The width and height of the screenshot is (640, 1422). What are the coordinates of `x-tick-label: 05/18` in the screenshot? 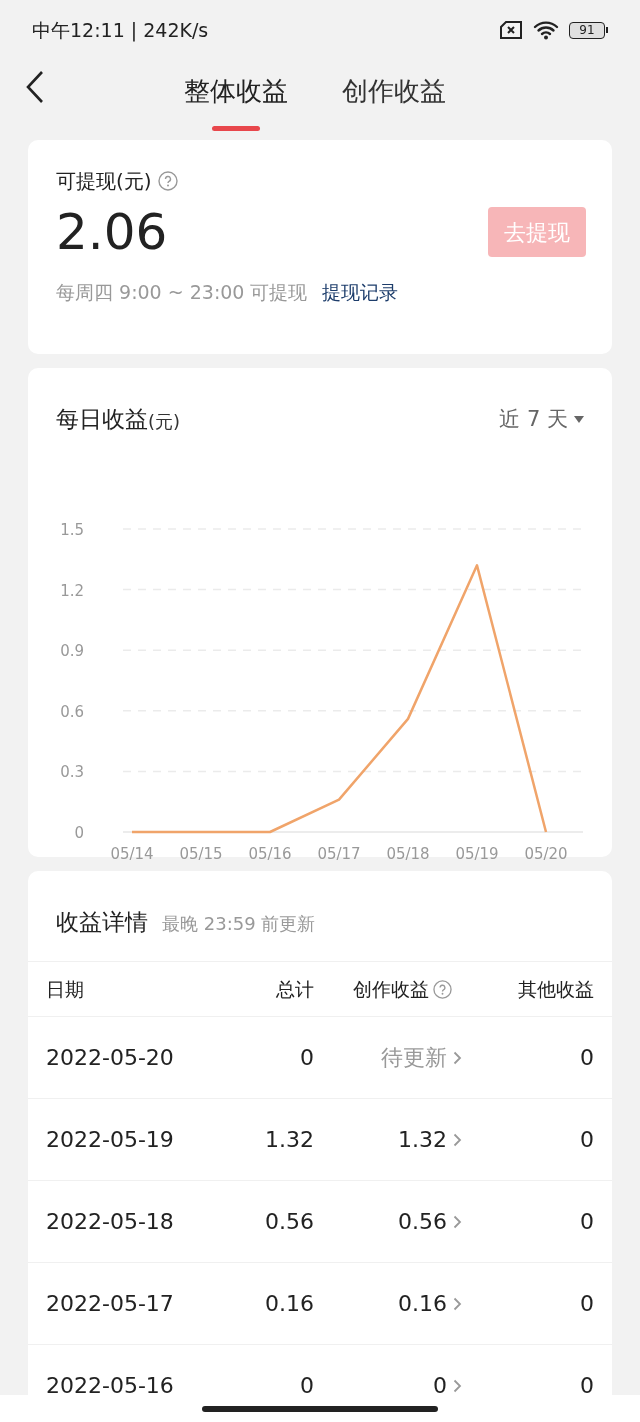 It's located at (408, 853).